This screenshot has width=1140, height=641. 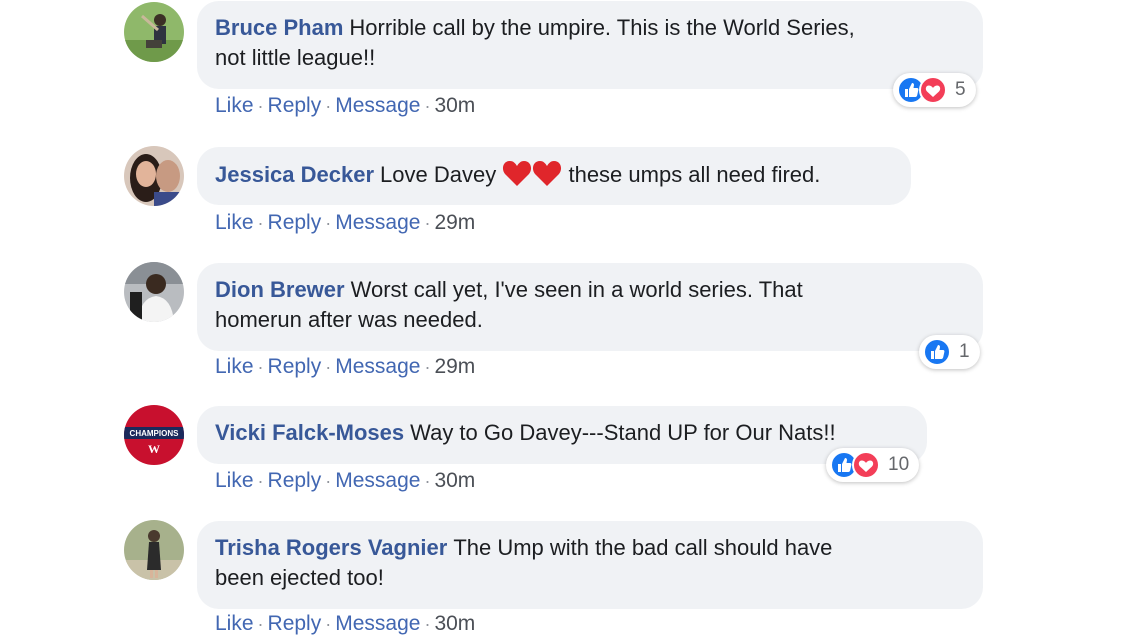 I want to click on reactions-summary: 5, so click(x=934, y=90).